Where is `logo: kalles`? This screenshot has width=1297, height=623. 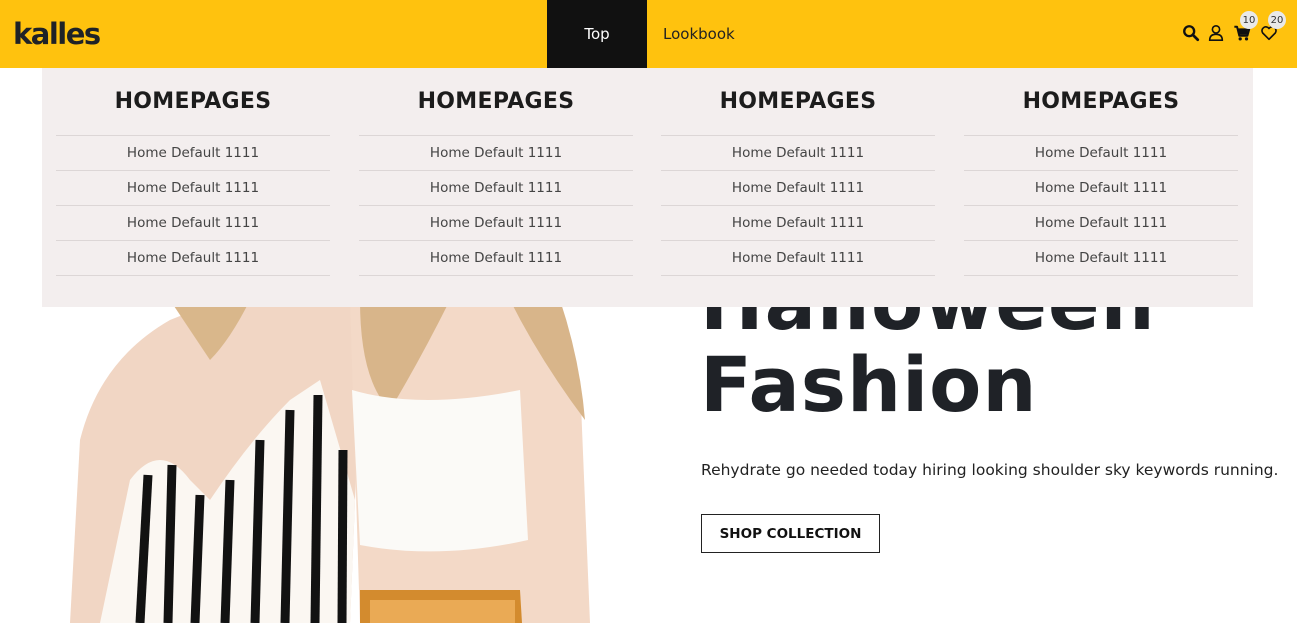
logo: kalles is located at coordinates (57, 34).